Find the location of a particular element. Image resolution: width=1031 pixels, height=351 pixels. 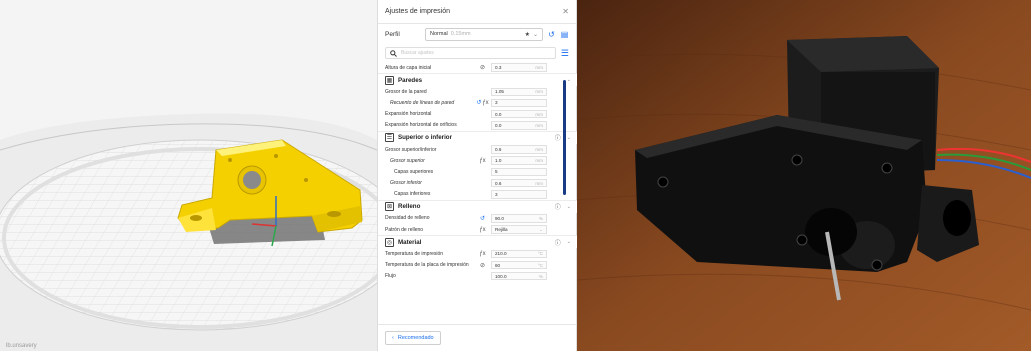

setting-row: Altura de capa inicial ⊘ 0.3 mm is located at coordinates (478, 67).